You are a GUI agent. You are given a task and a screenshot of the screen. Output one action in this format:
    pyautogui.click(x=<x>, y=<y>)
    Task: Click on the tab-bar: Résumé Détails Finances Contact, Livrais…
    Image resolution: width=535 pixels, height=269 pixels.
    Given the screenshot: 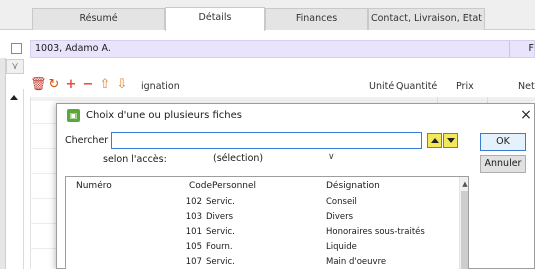 What is the action you would take?
    pyautogui.click(x=267, y=15)
    